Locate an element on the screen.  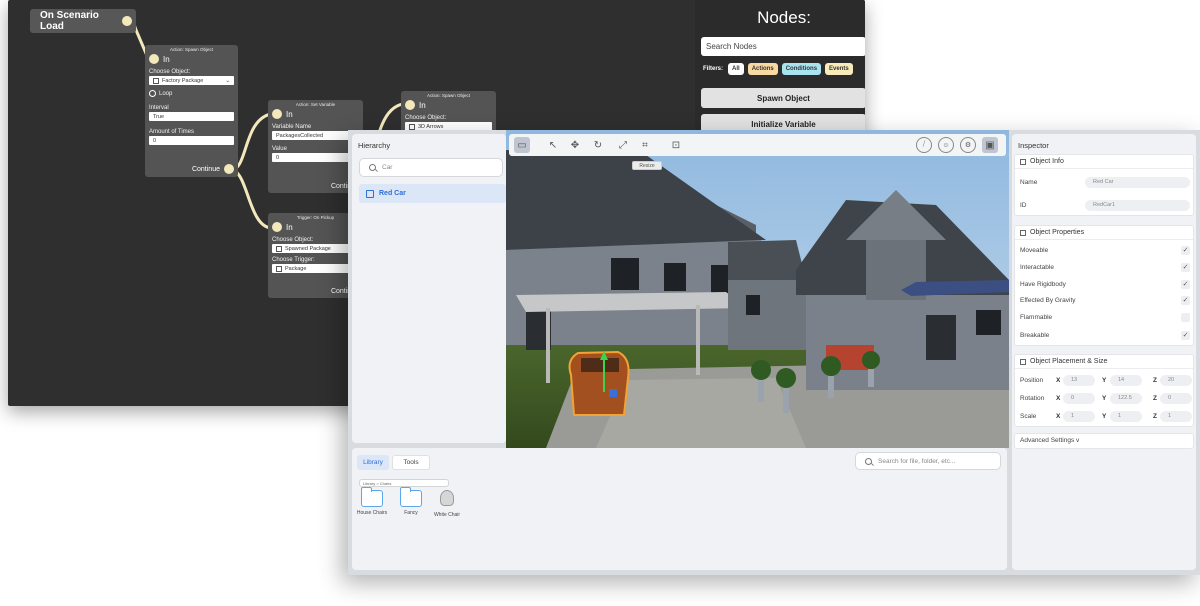
id-label: ID is located at coordinates (1023, 205).